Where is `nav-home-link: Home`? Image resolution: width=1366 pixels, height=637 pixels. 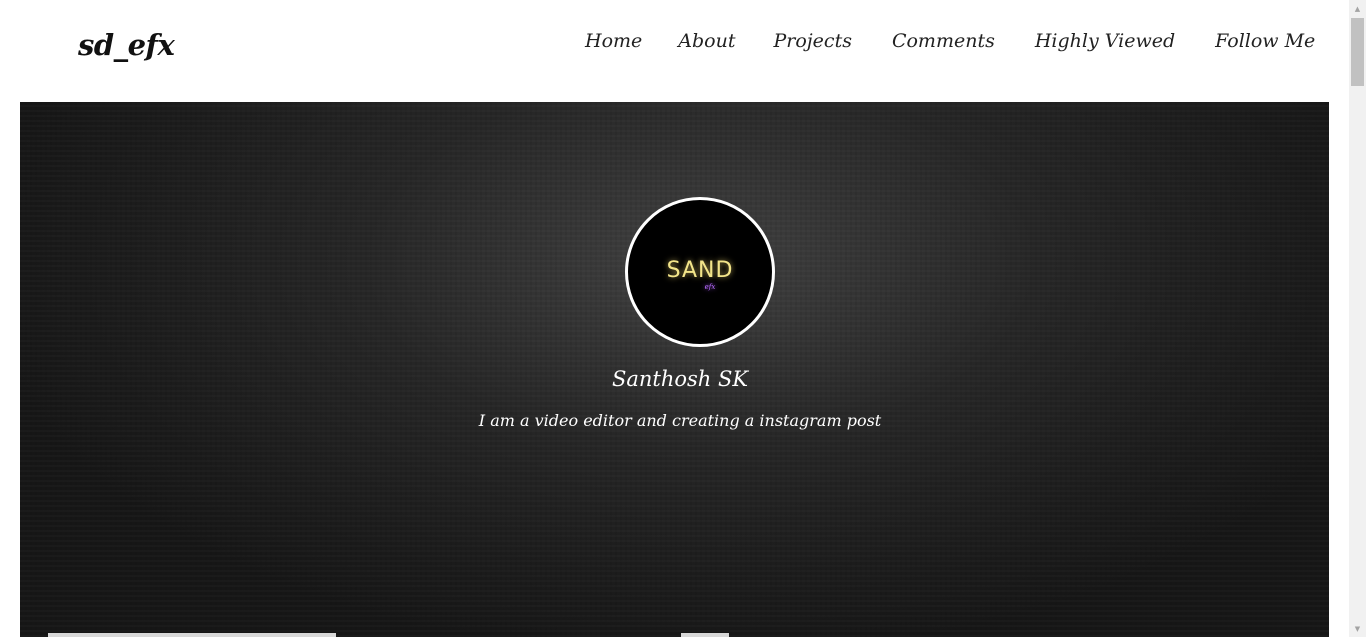
nav-home-link: Home is located at coordinates (613, 41).